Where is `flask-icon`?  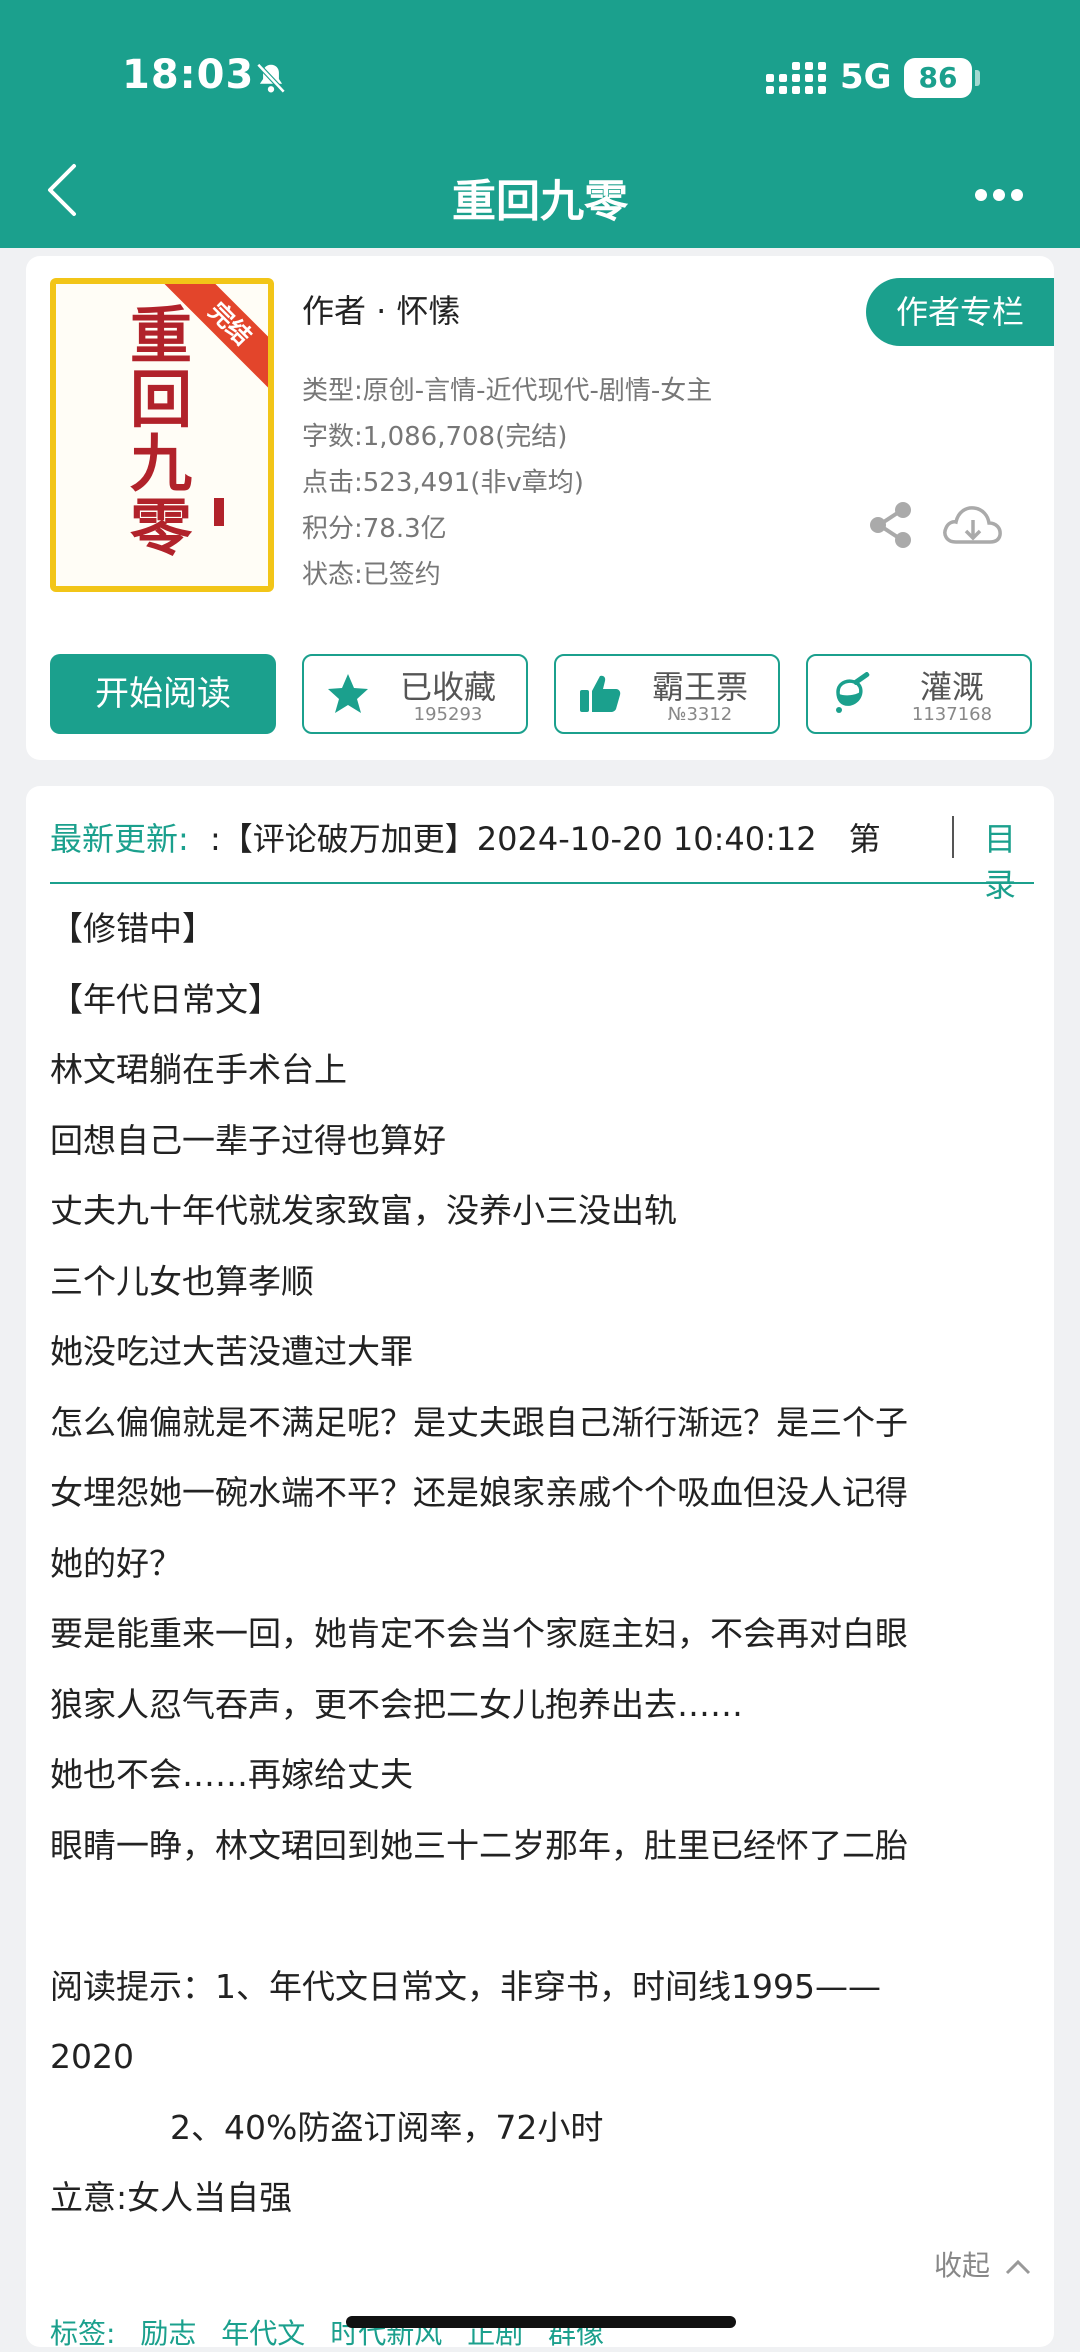
flask-icon is located at coordinates (853, 692).